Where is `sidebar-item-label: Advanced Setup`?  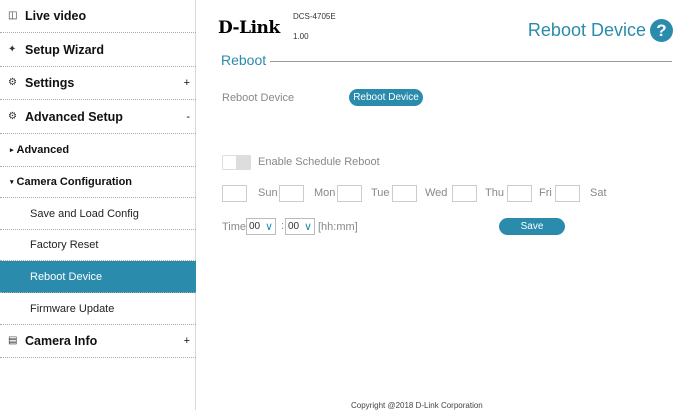 sidebar-item-label: Advanced Setup is located at coordinates (74, 116).